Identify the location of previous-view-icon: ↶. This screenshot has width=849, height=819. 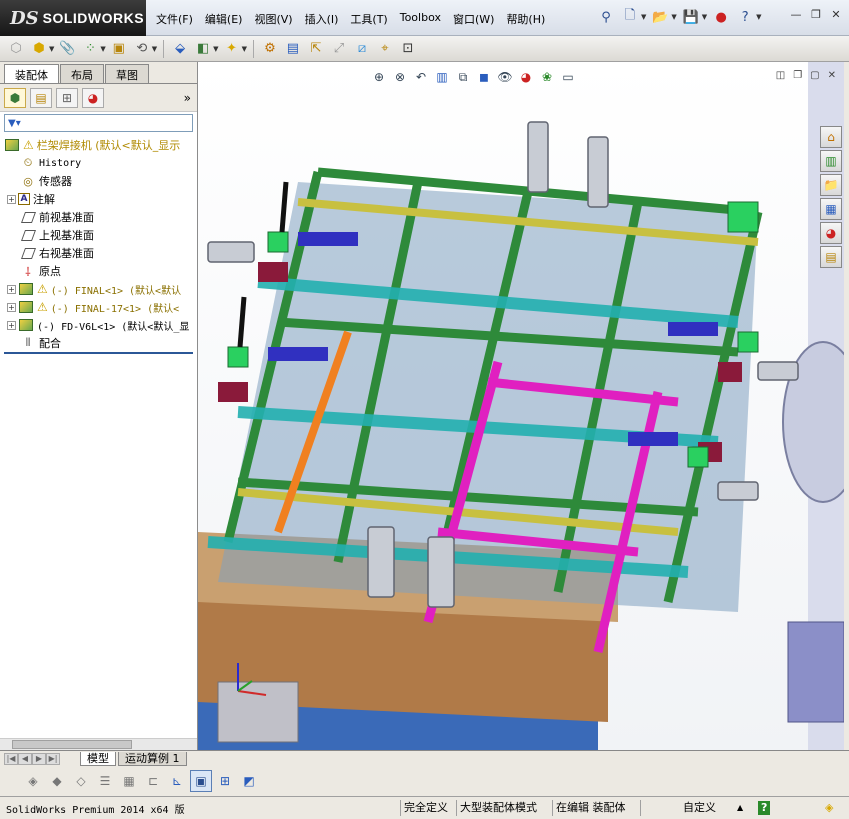
(421, 77).